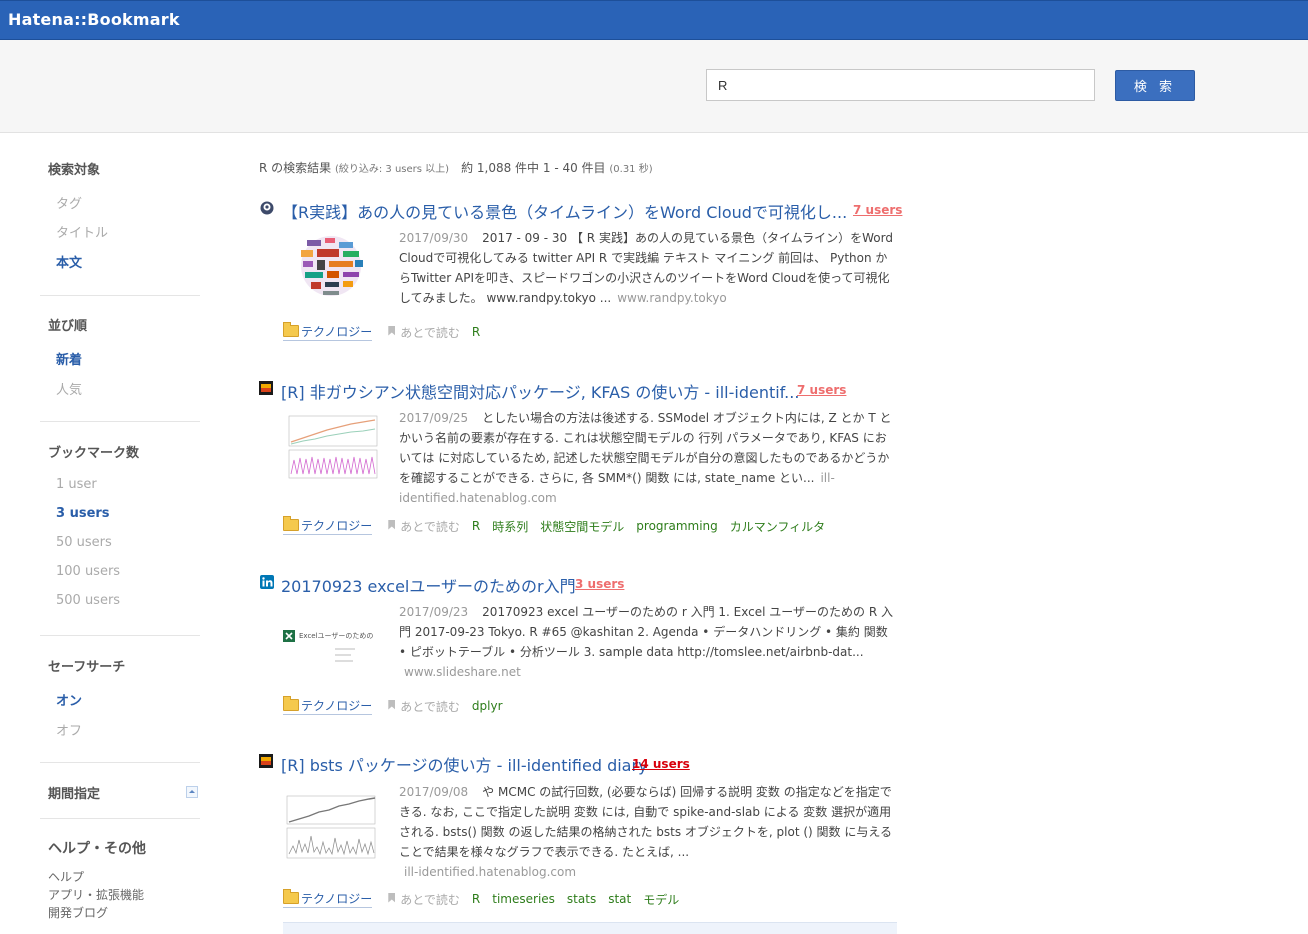  Describe the element at coordinates (661, 764) in the screenshot. I see `result-users-link: 14 users` at that location.